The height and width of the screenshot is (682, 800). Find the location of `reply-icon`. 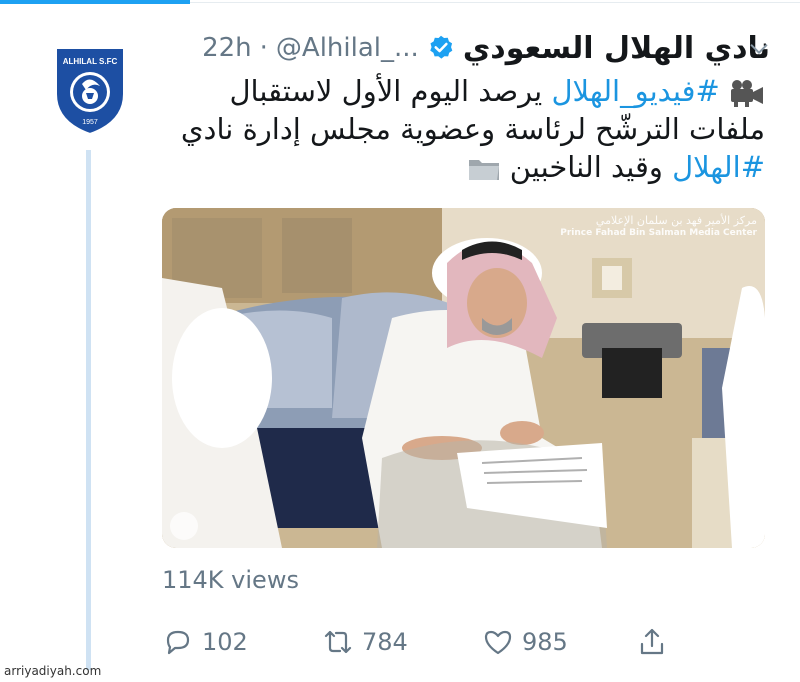

reply-icon is located at coordinates (178, 642).